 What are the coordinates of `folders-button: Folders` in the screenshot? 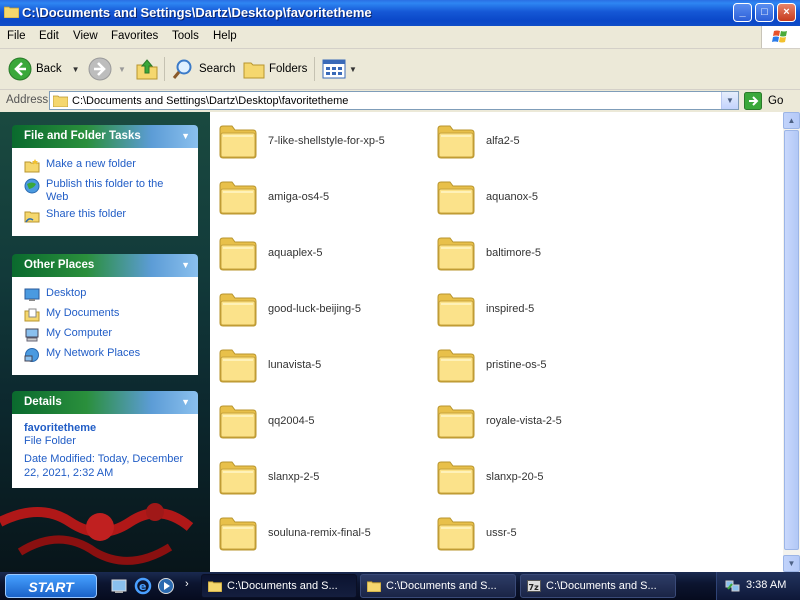 It's located at (275, 69).